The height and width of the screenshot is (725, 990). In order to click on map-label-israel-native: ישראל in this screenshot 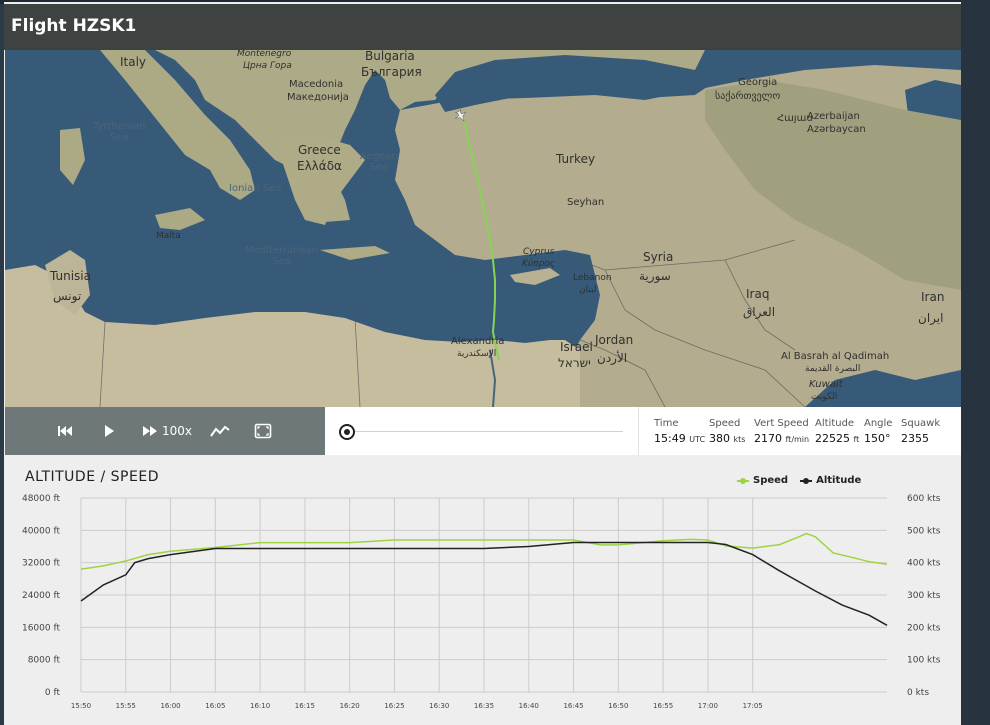, I will do `click(574, 363)`.